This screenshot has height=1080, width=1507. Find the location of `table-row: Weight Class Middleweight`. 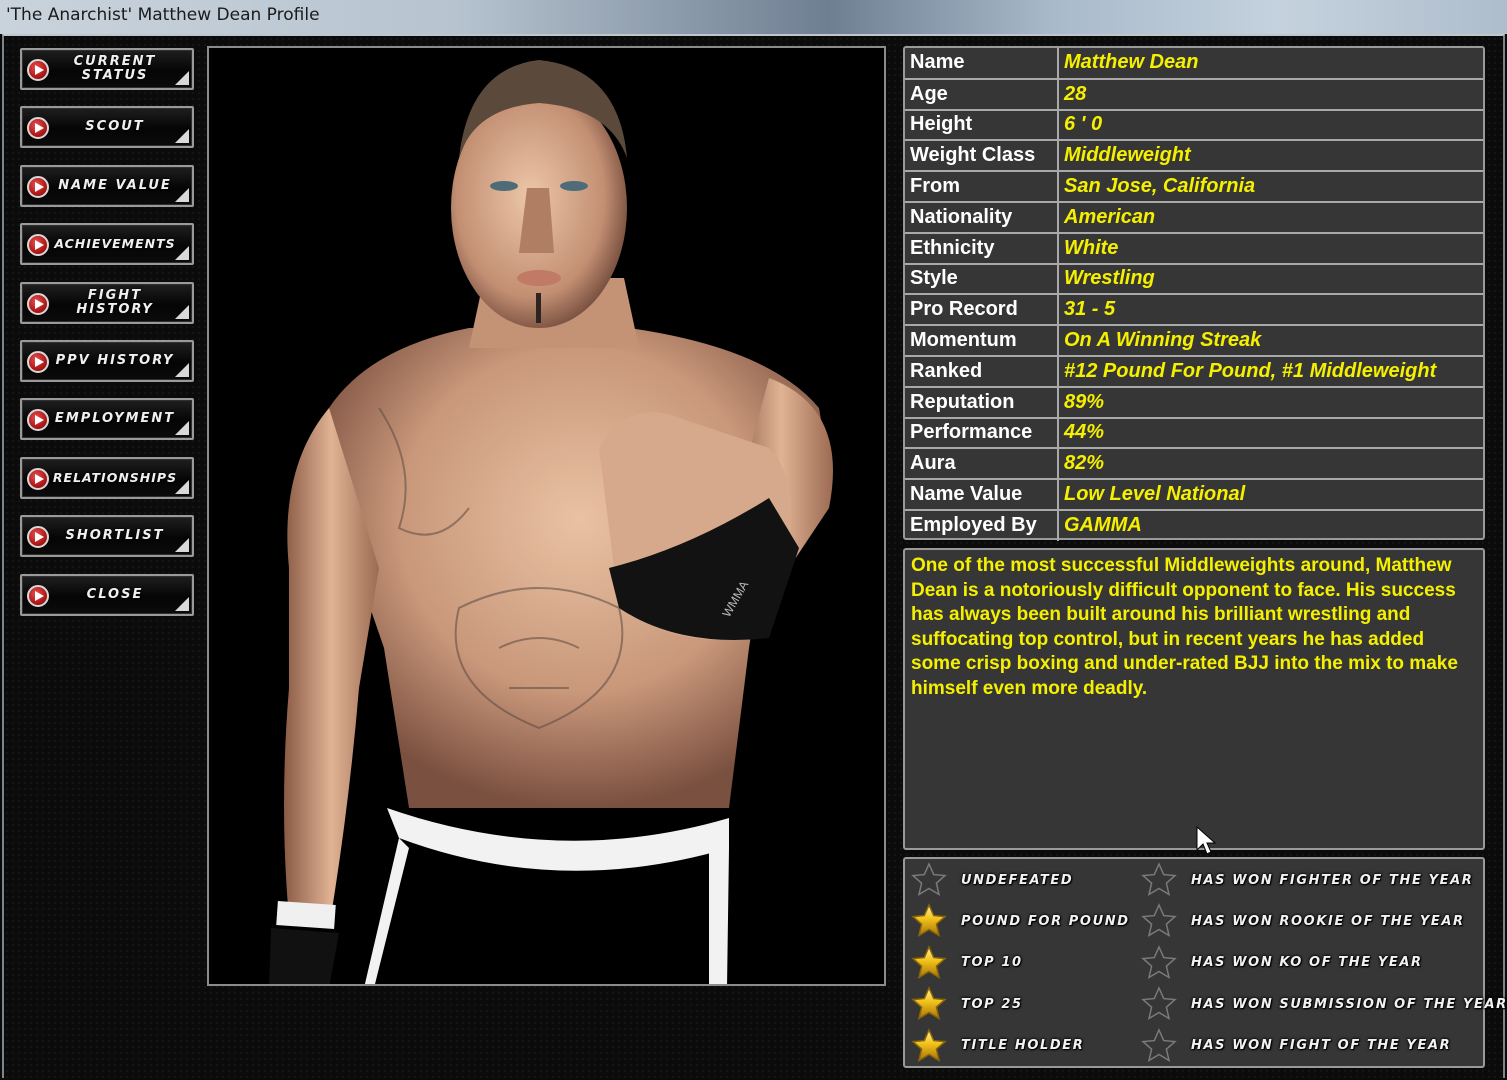

table-row: Weight Class Middleweight is located at coordinates (1194, 156).